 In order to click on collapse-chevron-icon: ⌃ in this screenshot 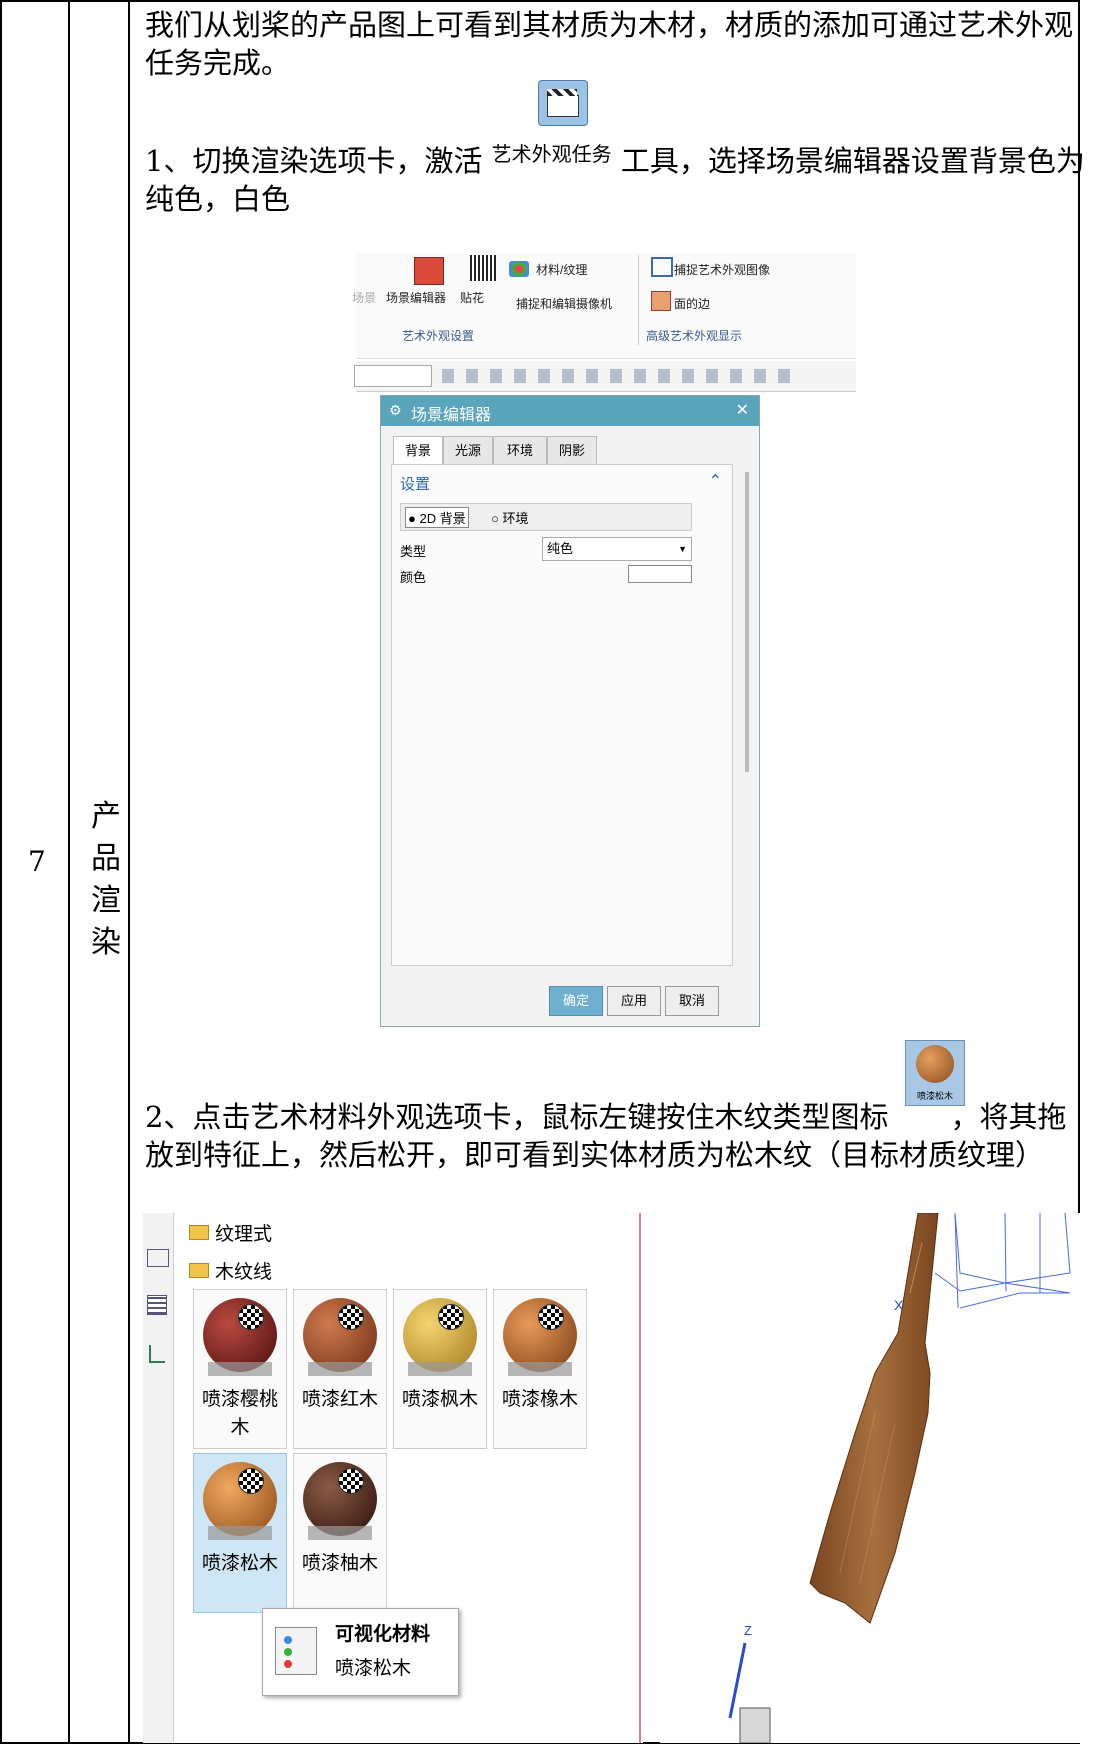, I will do `click(715, 481)`.